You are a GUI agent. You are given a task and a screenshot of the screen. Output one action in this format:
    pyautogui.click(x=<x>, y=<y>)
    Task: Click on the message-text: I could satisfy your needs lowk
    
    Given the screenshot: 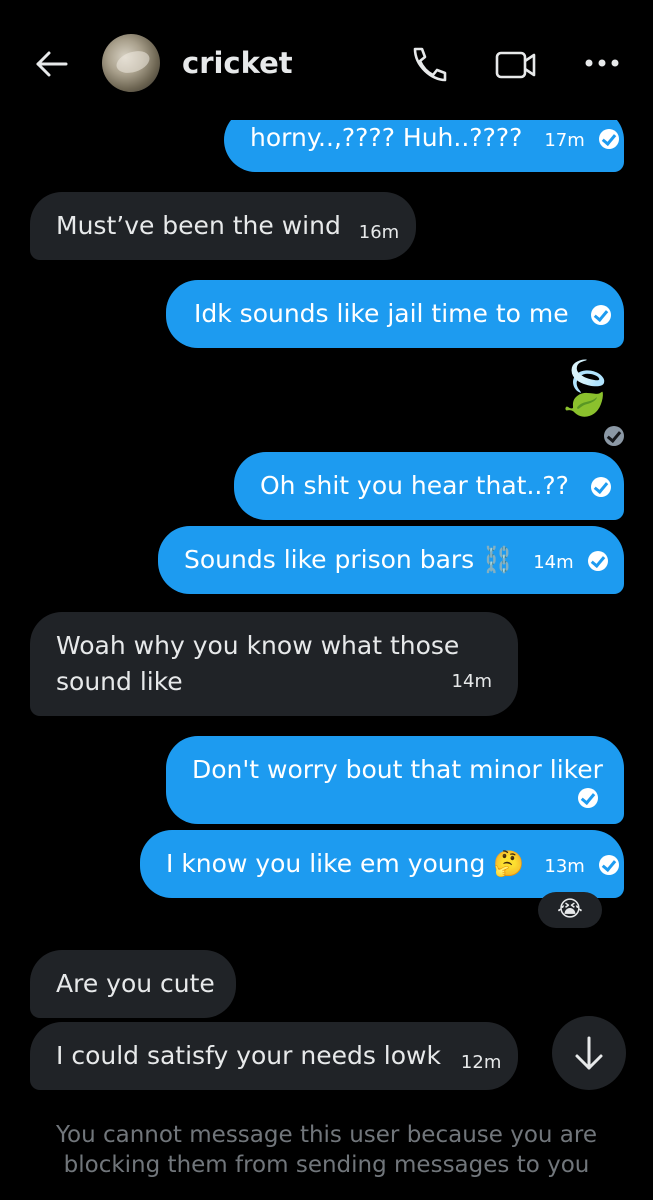 What is the action you would take?
    pyautogui.click(x=248, y=1055)
    